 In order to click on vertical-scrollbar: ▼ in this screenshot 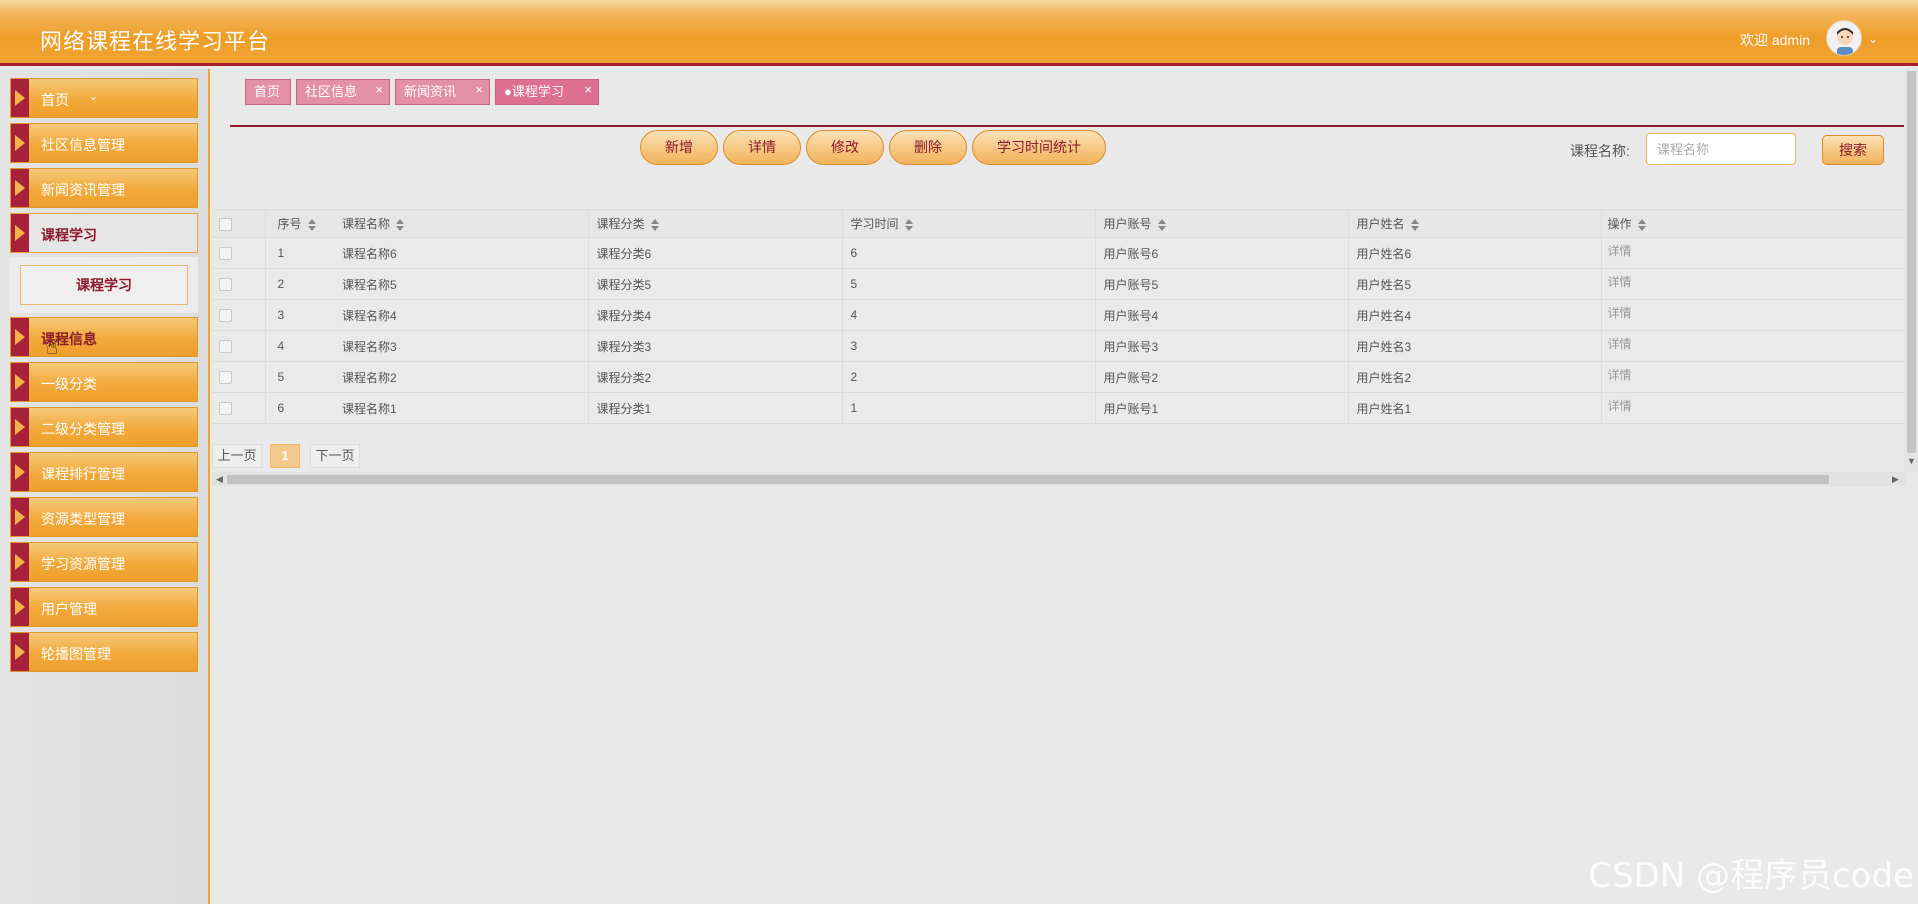, I will do `click(1911, 270)`.